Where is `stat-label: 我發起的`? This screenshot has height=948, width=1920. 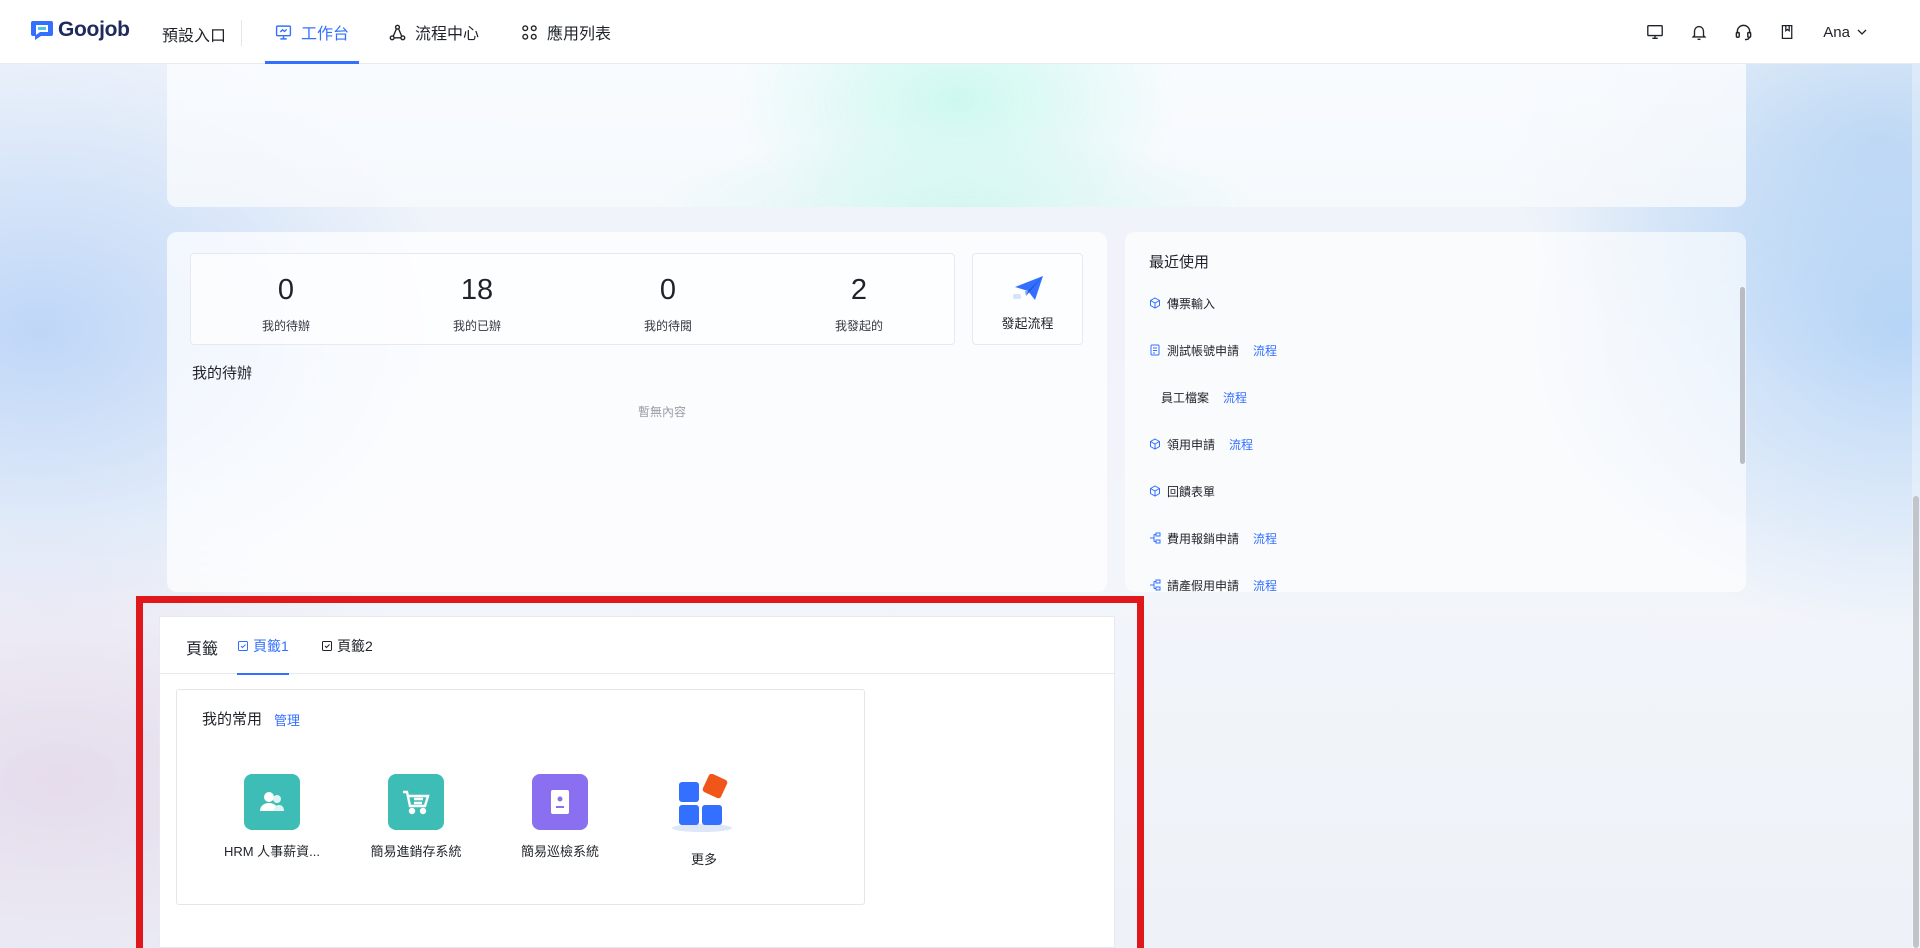 stat-label: 我發起的 is located at coordinates (858, 326).